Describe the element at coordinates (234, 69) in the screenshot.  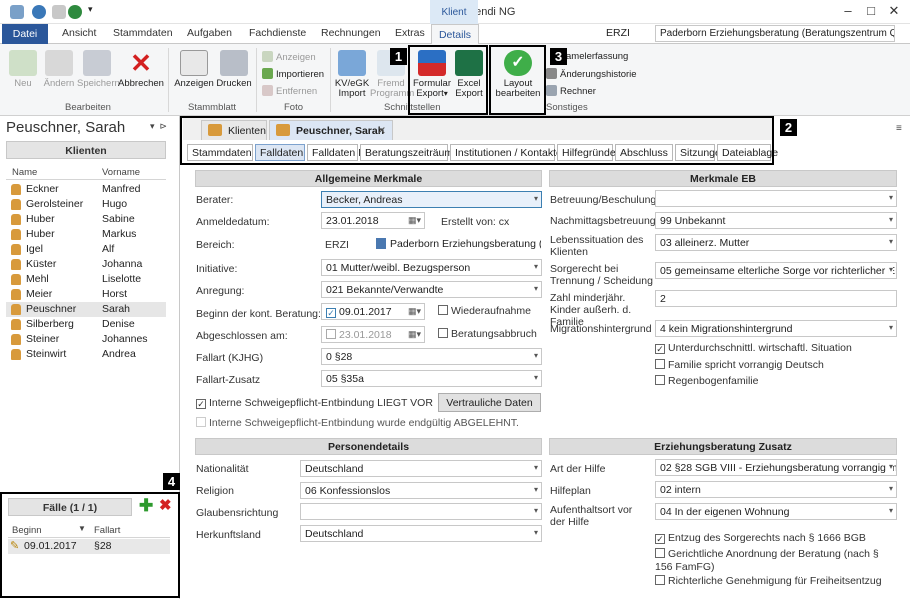
I see `drucken-button: Drucken` at that location.